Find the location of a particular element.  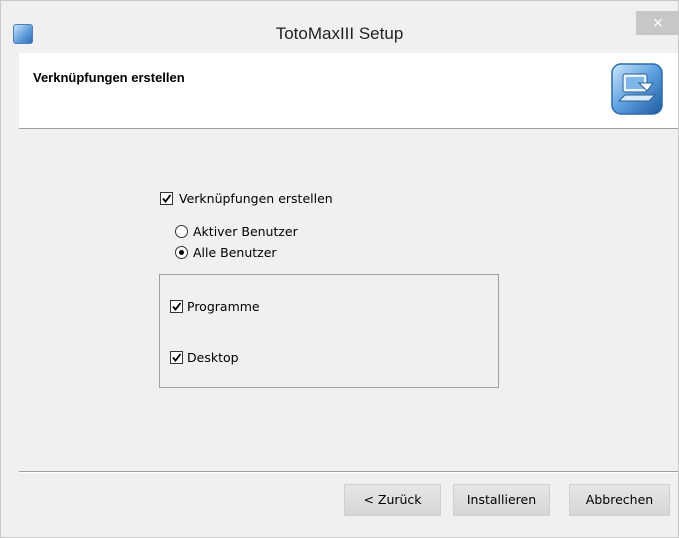

footer-divider is located at coordinates (348, 472).